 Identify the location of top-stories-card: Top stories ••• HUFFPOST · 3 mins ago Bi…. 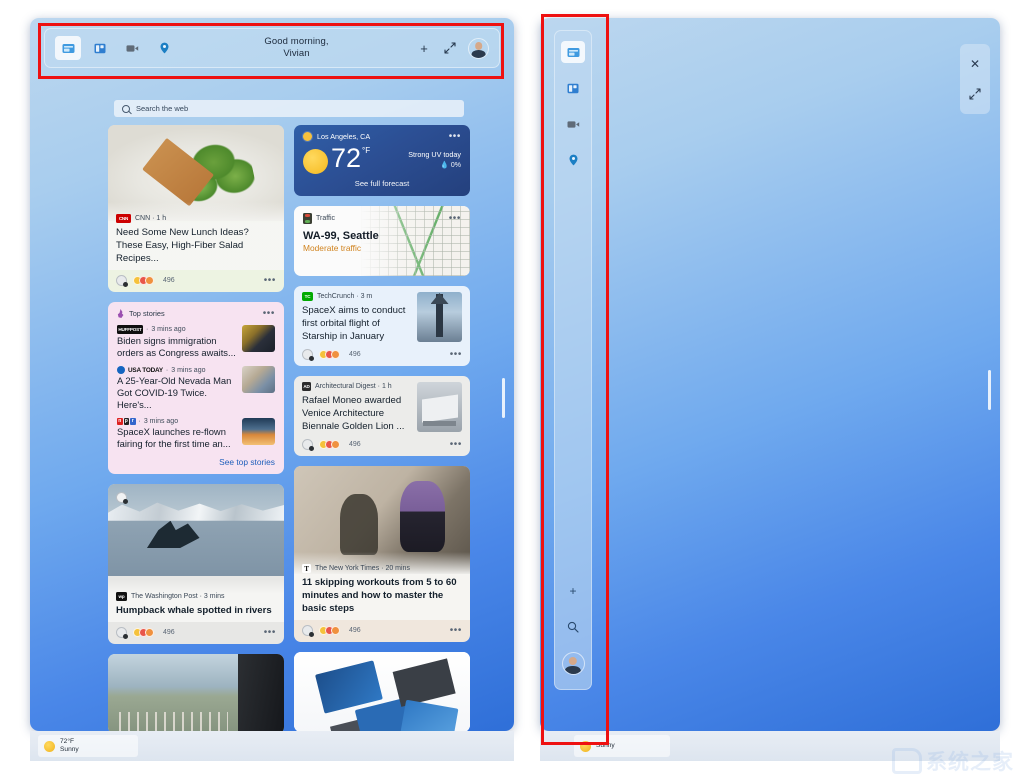
(196, 388).